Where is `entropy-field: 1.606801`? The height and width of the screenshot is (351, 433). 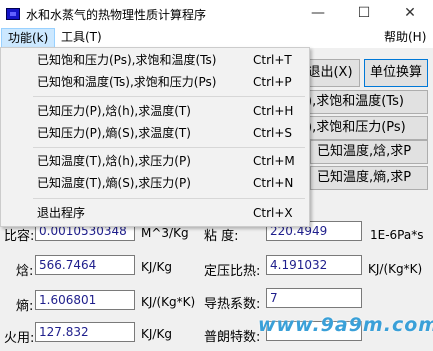 entropy-field: 1.606801 is located at coordinates (85, 300).